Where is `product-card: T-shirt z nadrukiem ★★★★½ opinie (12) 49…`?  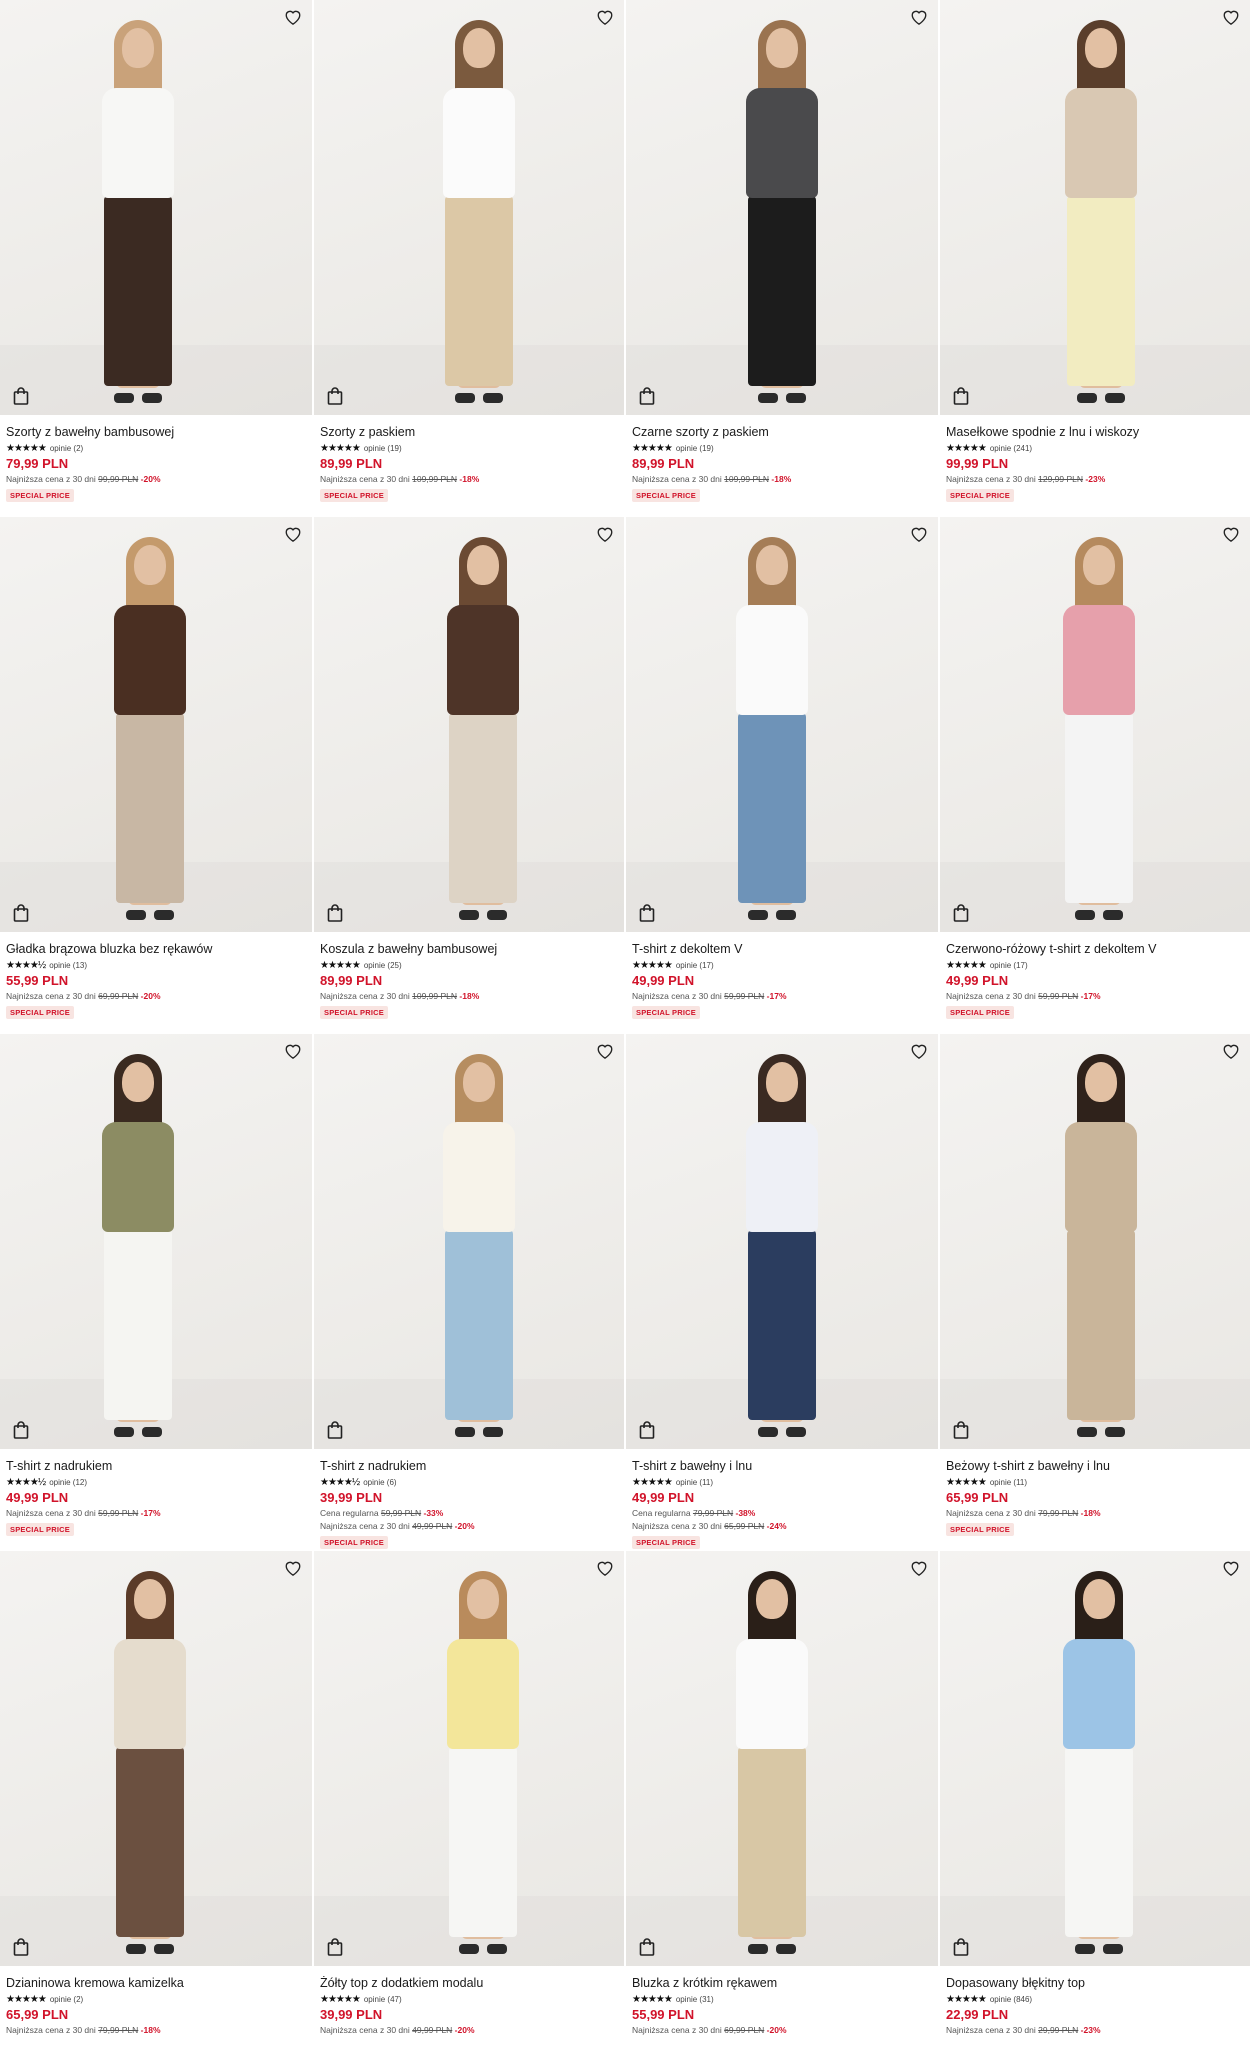 product-card: T-shirt z nadrukiem ★★★★½ opinie (12) 49… is located at coordinates (156, 1292).